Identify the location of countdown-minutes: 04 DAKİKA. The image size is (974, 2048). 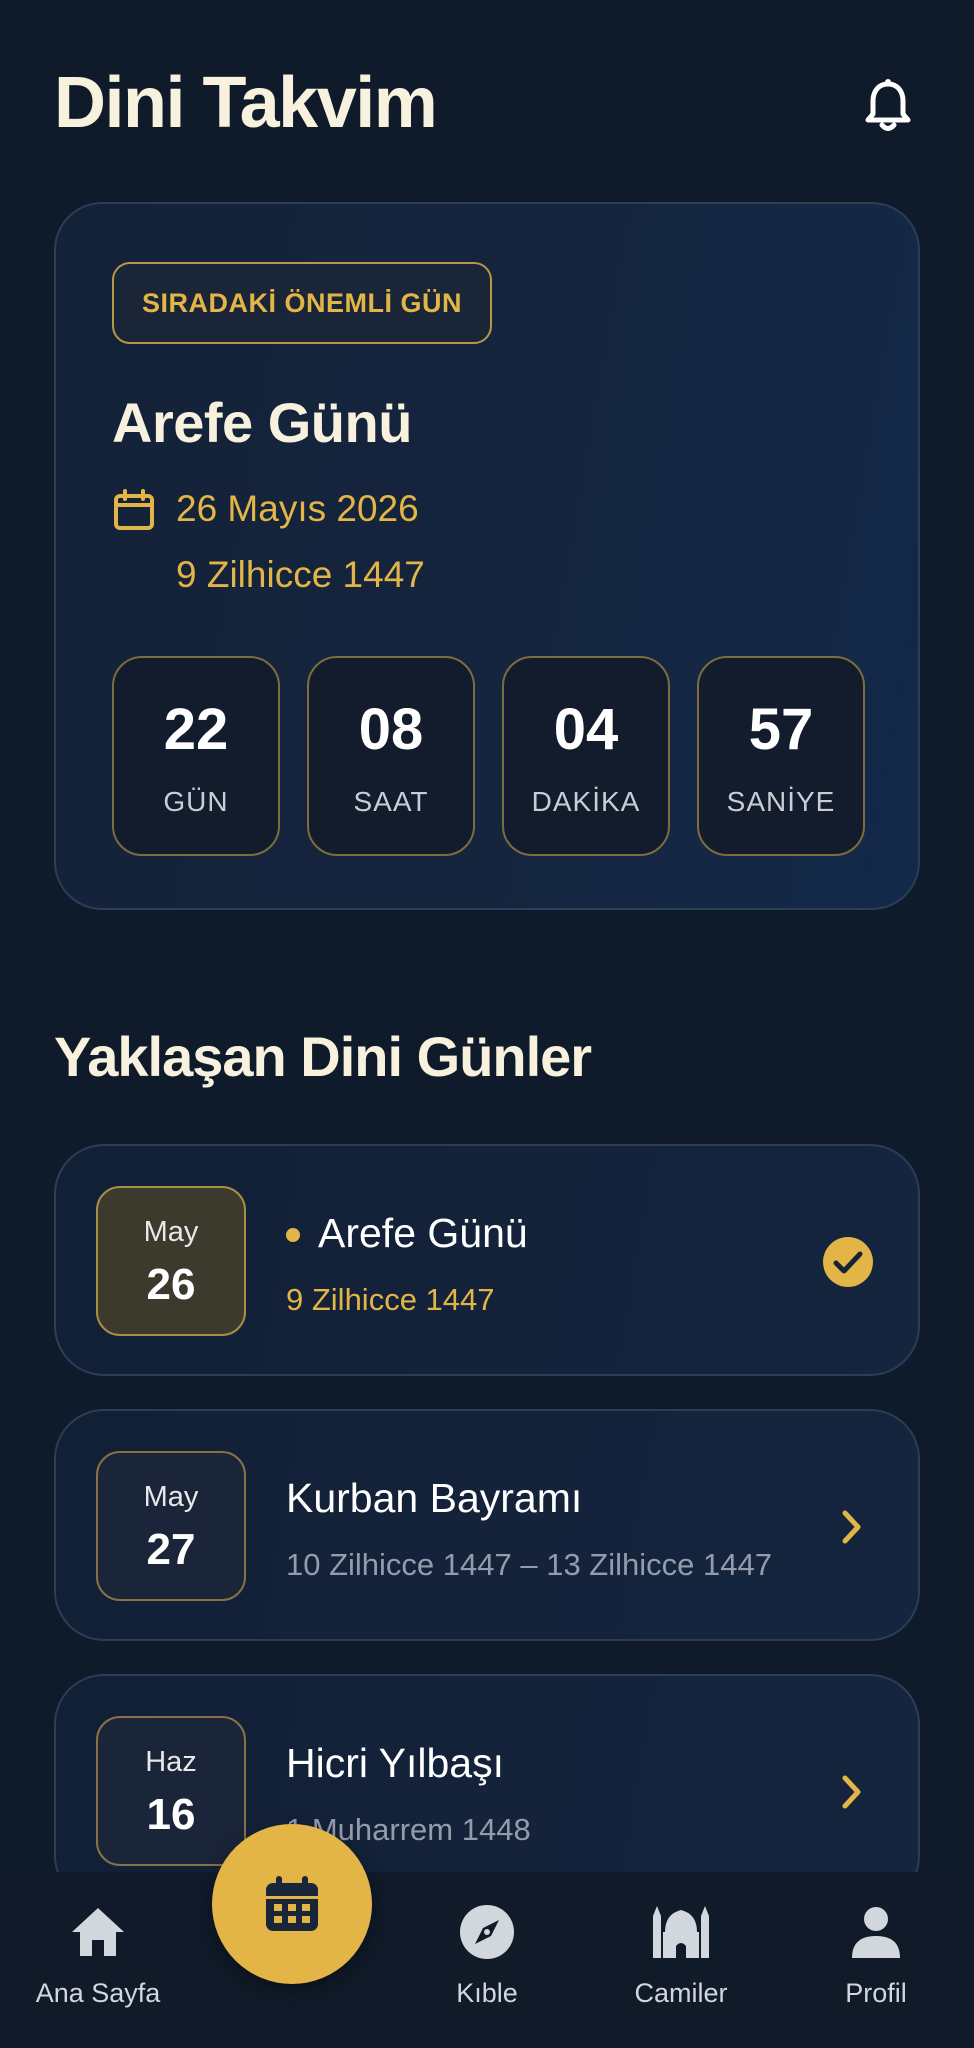
(586, 756).